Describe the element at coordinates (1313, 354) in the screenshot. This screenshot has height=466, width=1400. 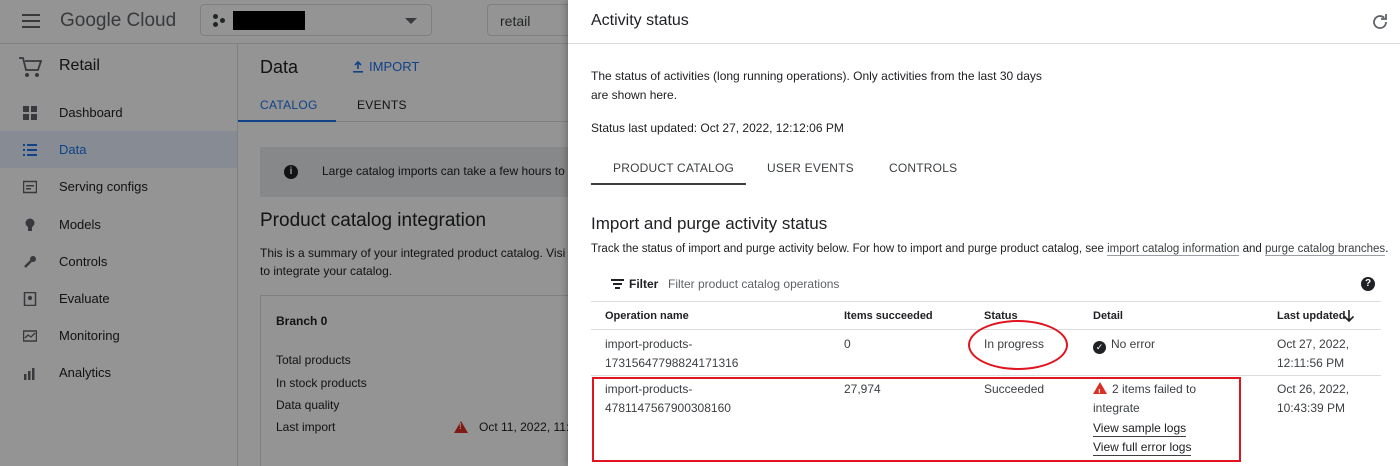
I see `last-updated: Oct 27, 2022, 12:11:56 PM` at that location.